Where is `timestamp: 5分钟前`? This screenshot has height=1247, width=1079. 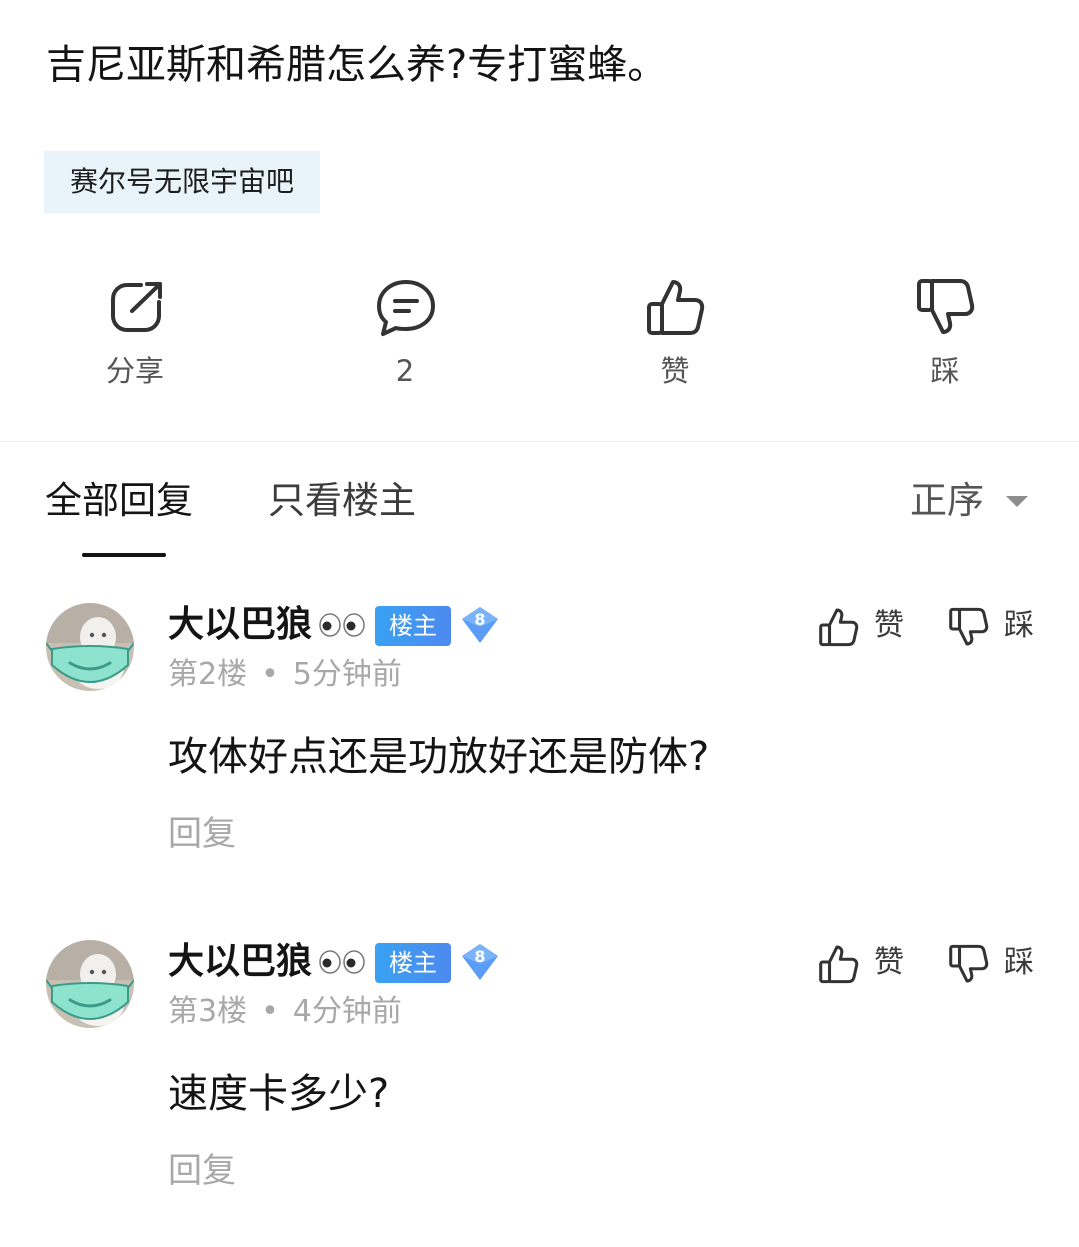 timestamp: 5分钟前 is located at coordinates (347, 674).